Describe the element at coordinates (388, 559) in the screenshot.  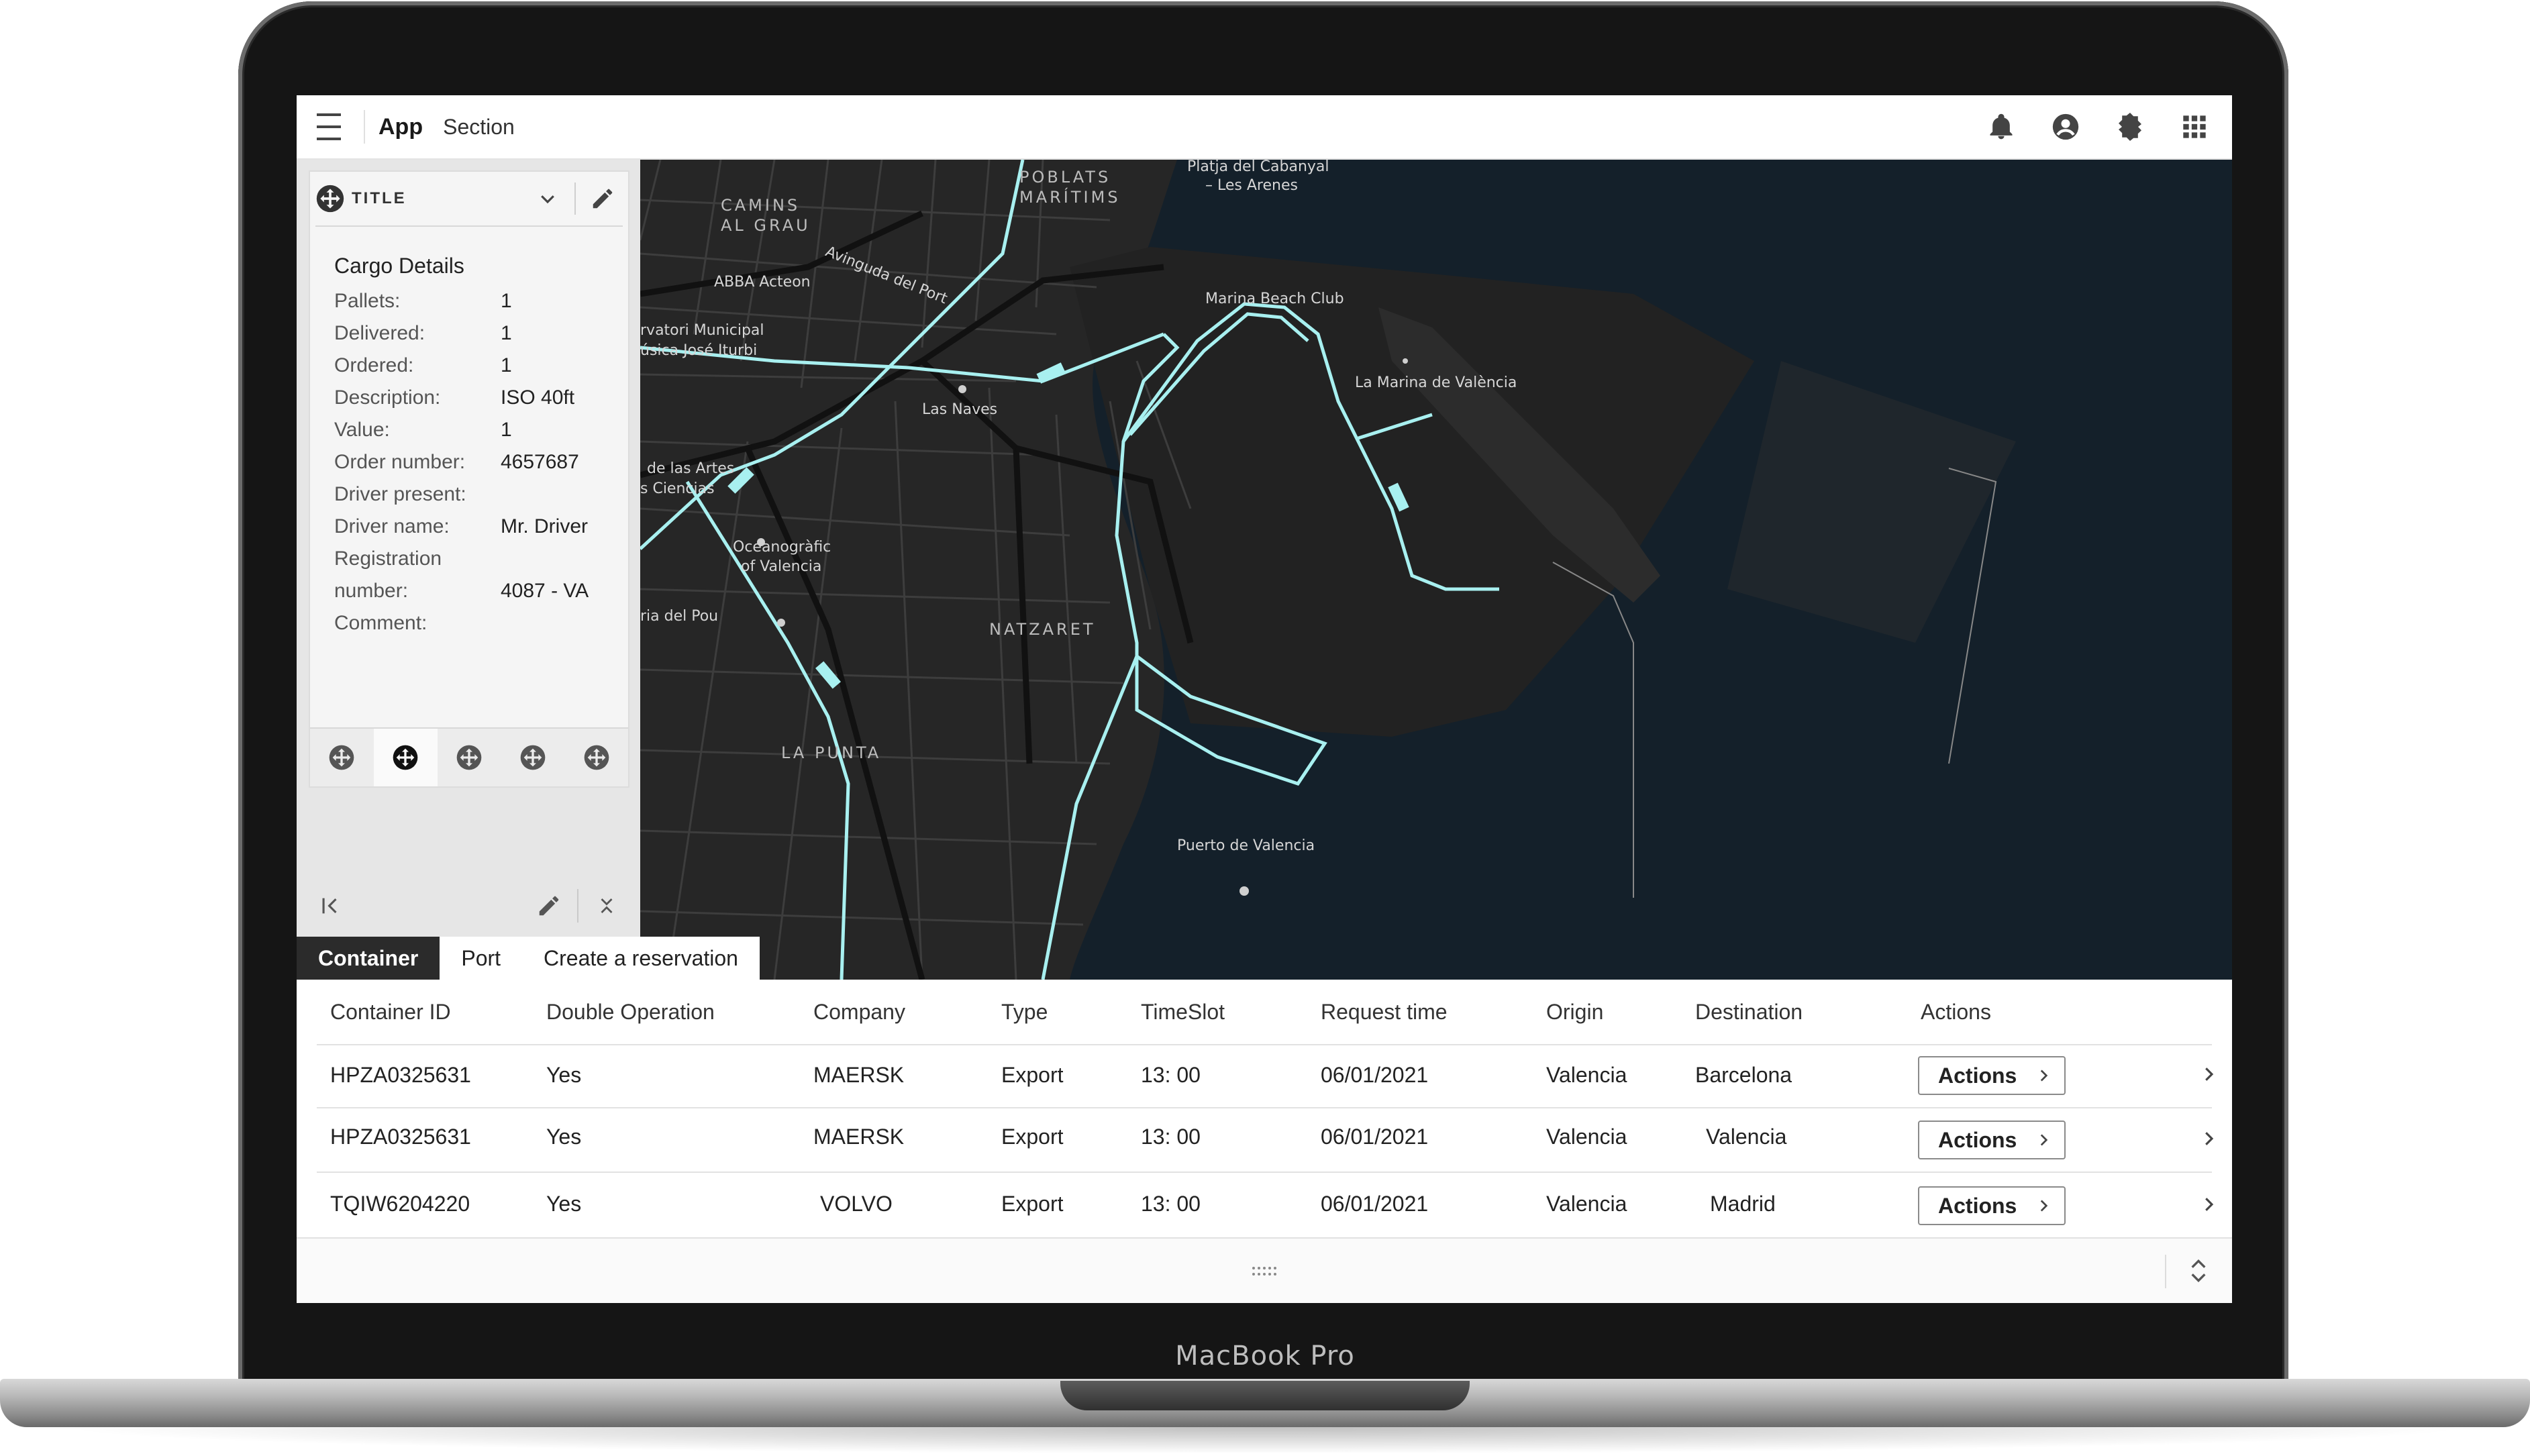
I see `cargo-label-registration: Registration` at that location.